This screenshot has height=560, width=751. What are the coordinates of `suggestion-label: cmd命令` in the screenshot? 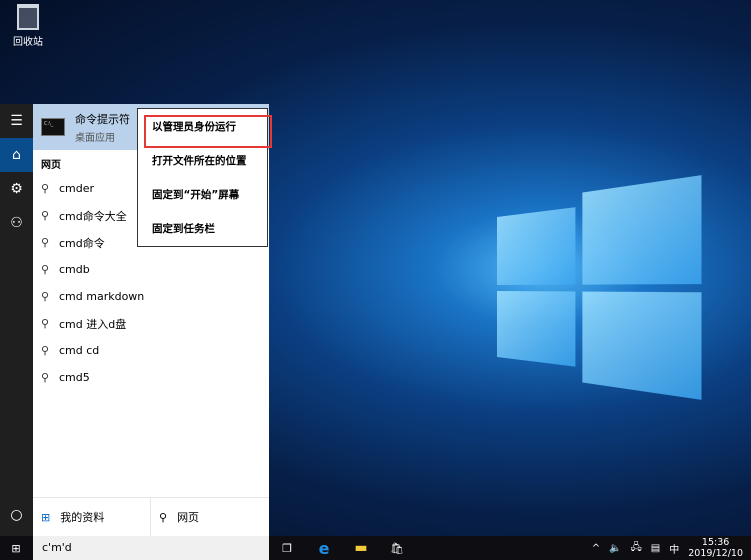 It's located at (82, 243).